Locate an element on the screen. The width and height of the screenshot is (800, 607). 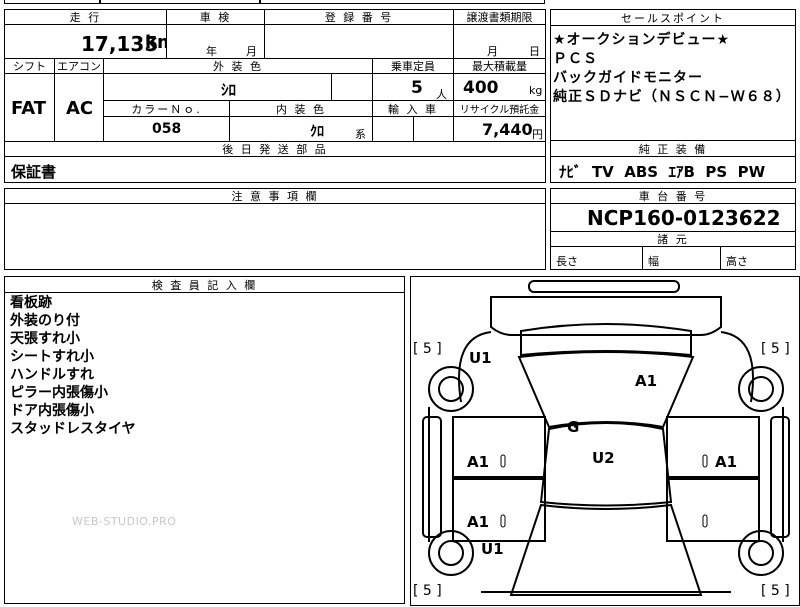
import-cell-b is located at coordinates (433, 129).